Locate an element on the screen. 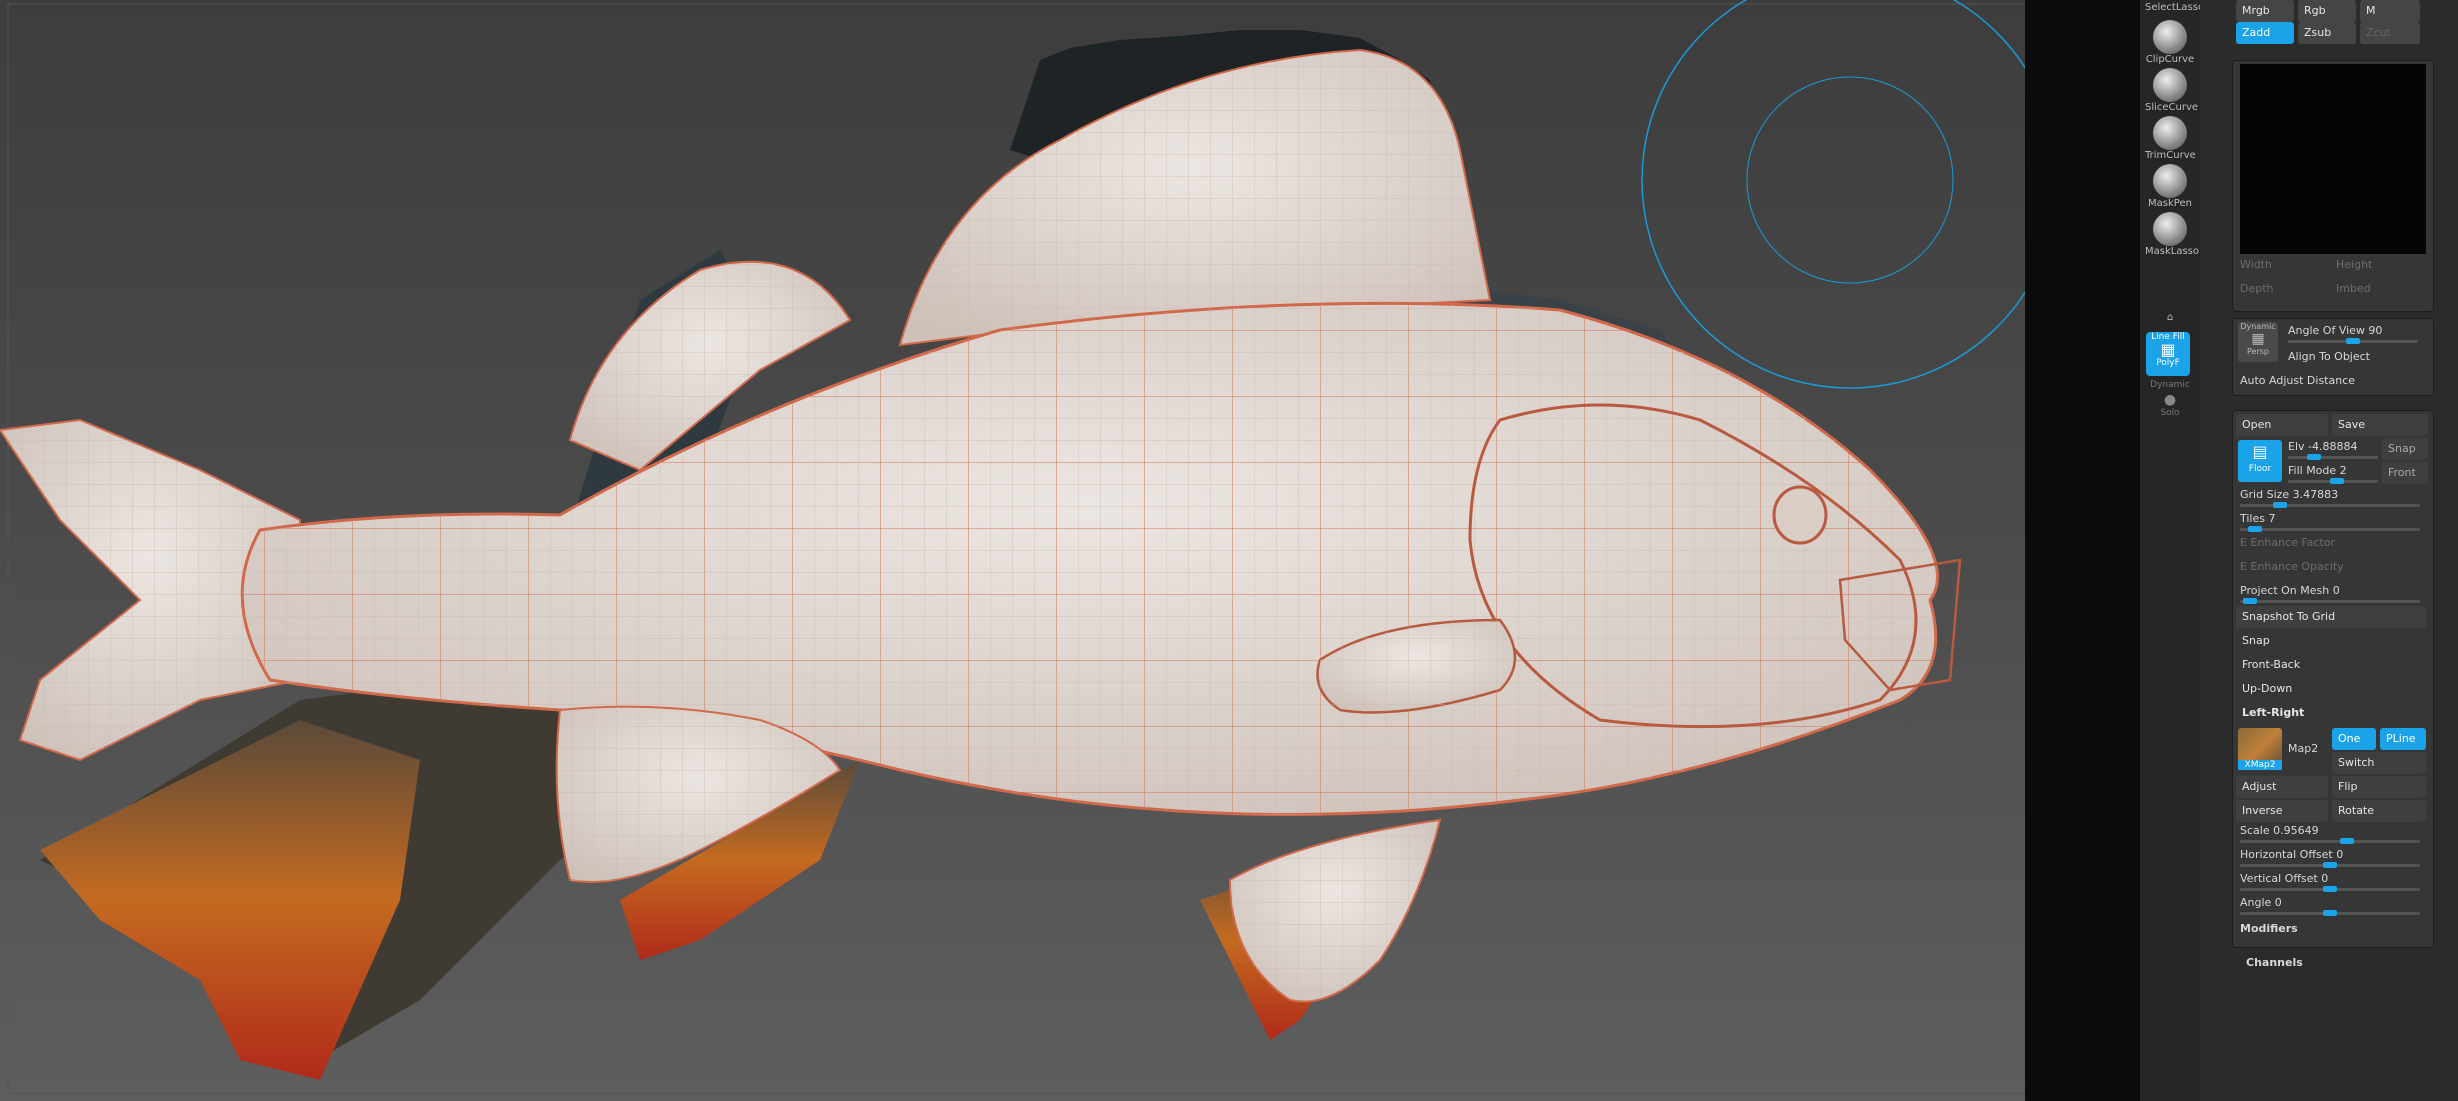 The image size is (2458, 1101). maskpen-icon is located at coordinates (2170, 181).